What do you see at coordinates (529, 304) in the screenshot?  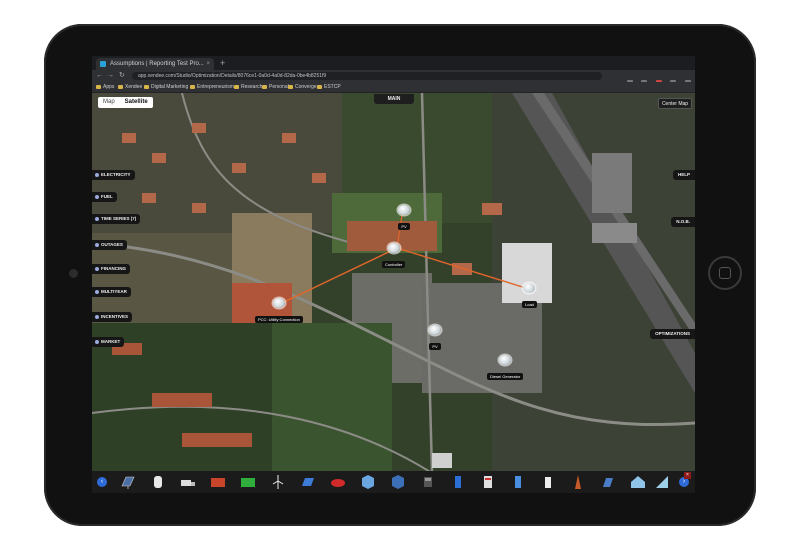 I see `node-label: Load` at bounding box center [529, 304].